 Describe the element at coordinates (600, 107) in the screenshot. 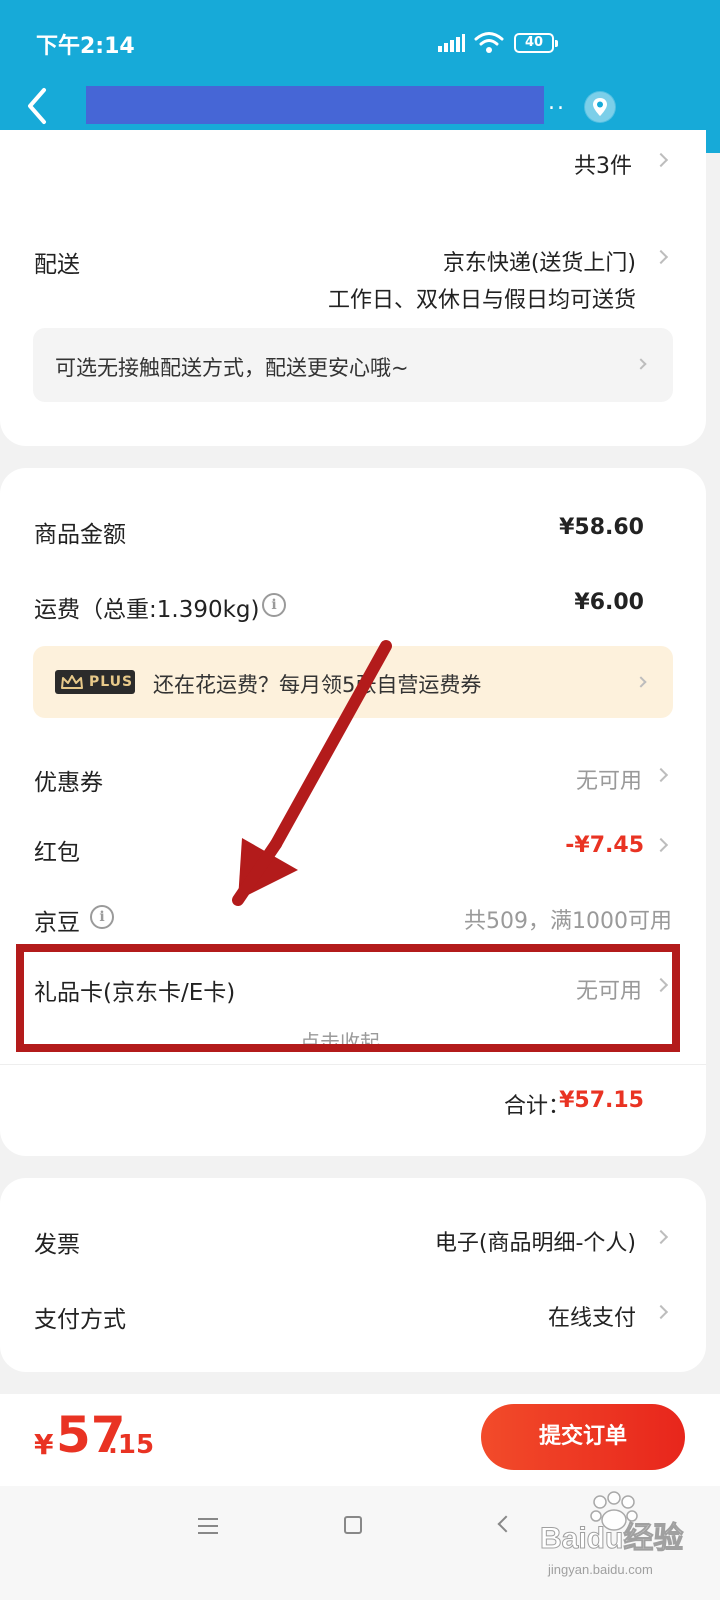

I see `location-icon` at that location.